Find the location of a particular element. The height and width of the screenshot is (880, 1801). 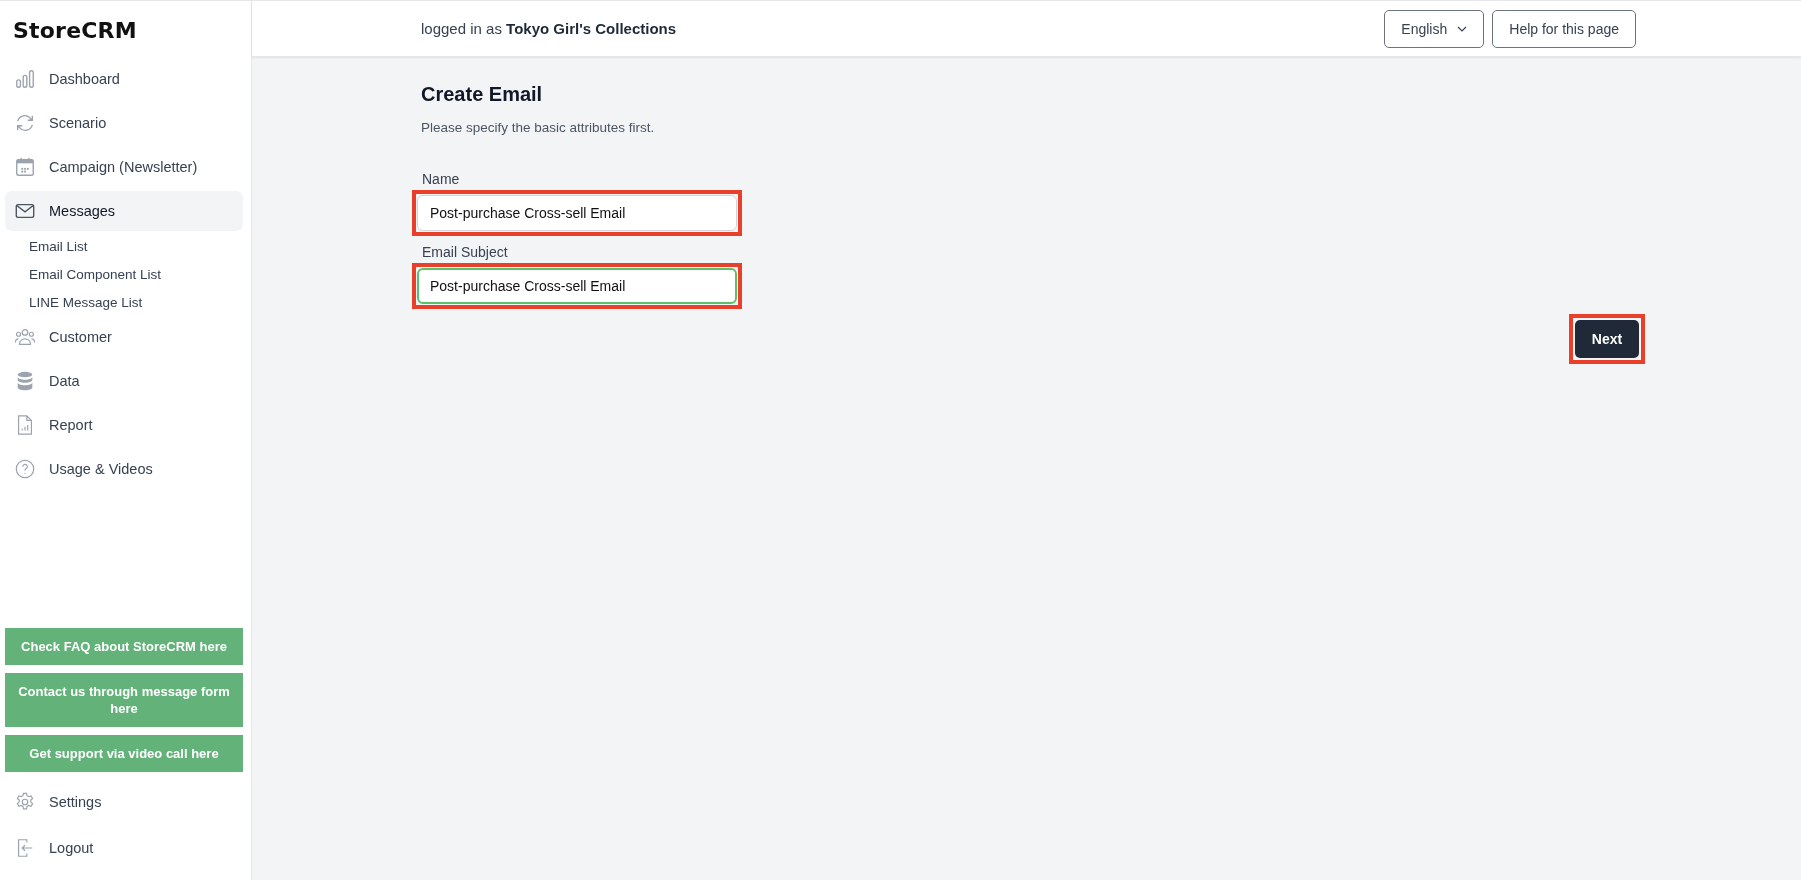

login-status: logged in as Tokyo Girl's Collections is located at coordinates (549, 28).